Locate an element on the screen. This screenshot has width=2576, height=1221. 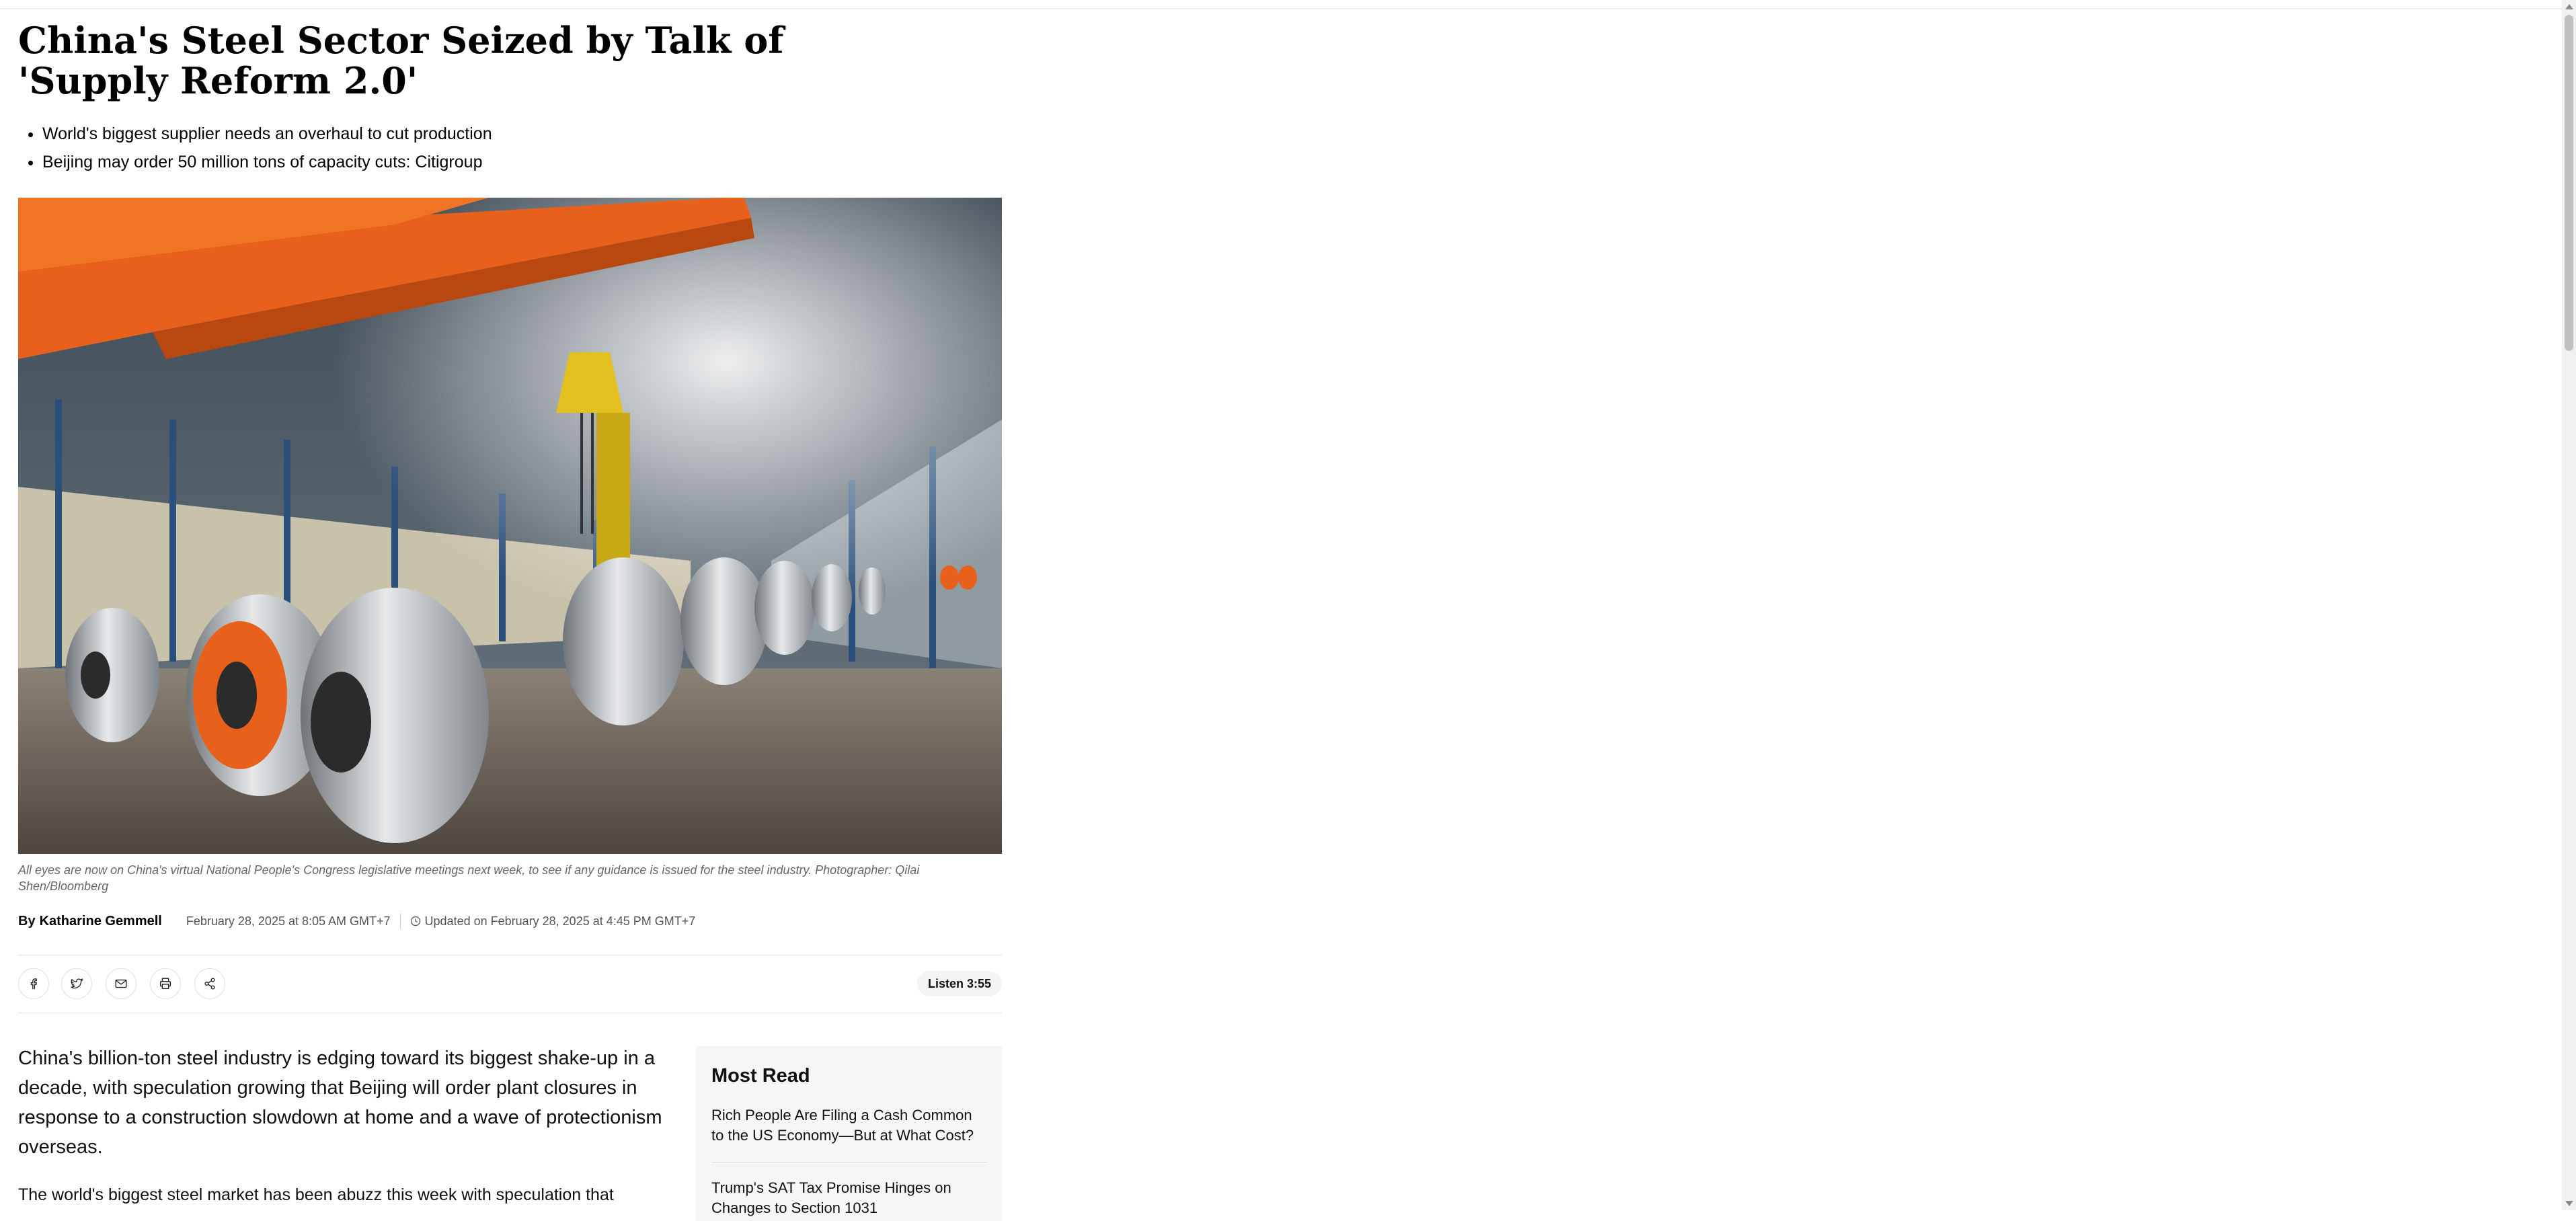
facebook-icon is located at coordinates (33, 984).